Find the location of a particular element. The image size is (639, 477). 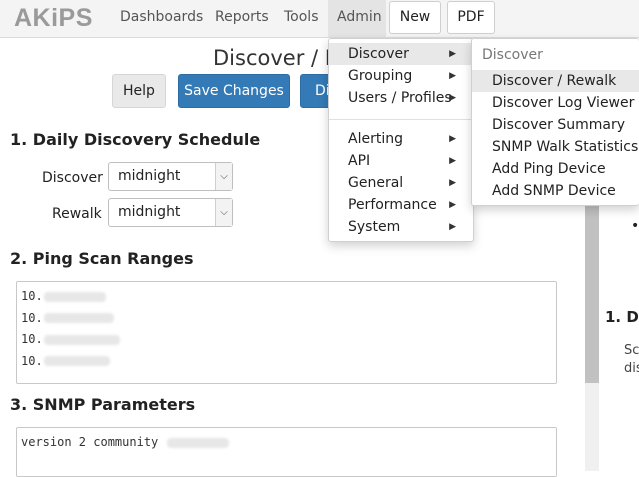

section-title-schedule: 1. Daily Discovery Schedule is located at coordinates (135, 139).